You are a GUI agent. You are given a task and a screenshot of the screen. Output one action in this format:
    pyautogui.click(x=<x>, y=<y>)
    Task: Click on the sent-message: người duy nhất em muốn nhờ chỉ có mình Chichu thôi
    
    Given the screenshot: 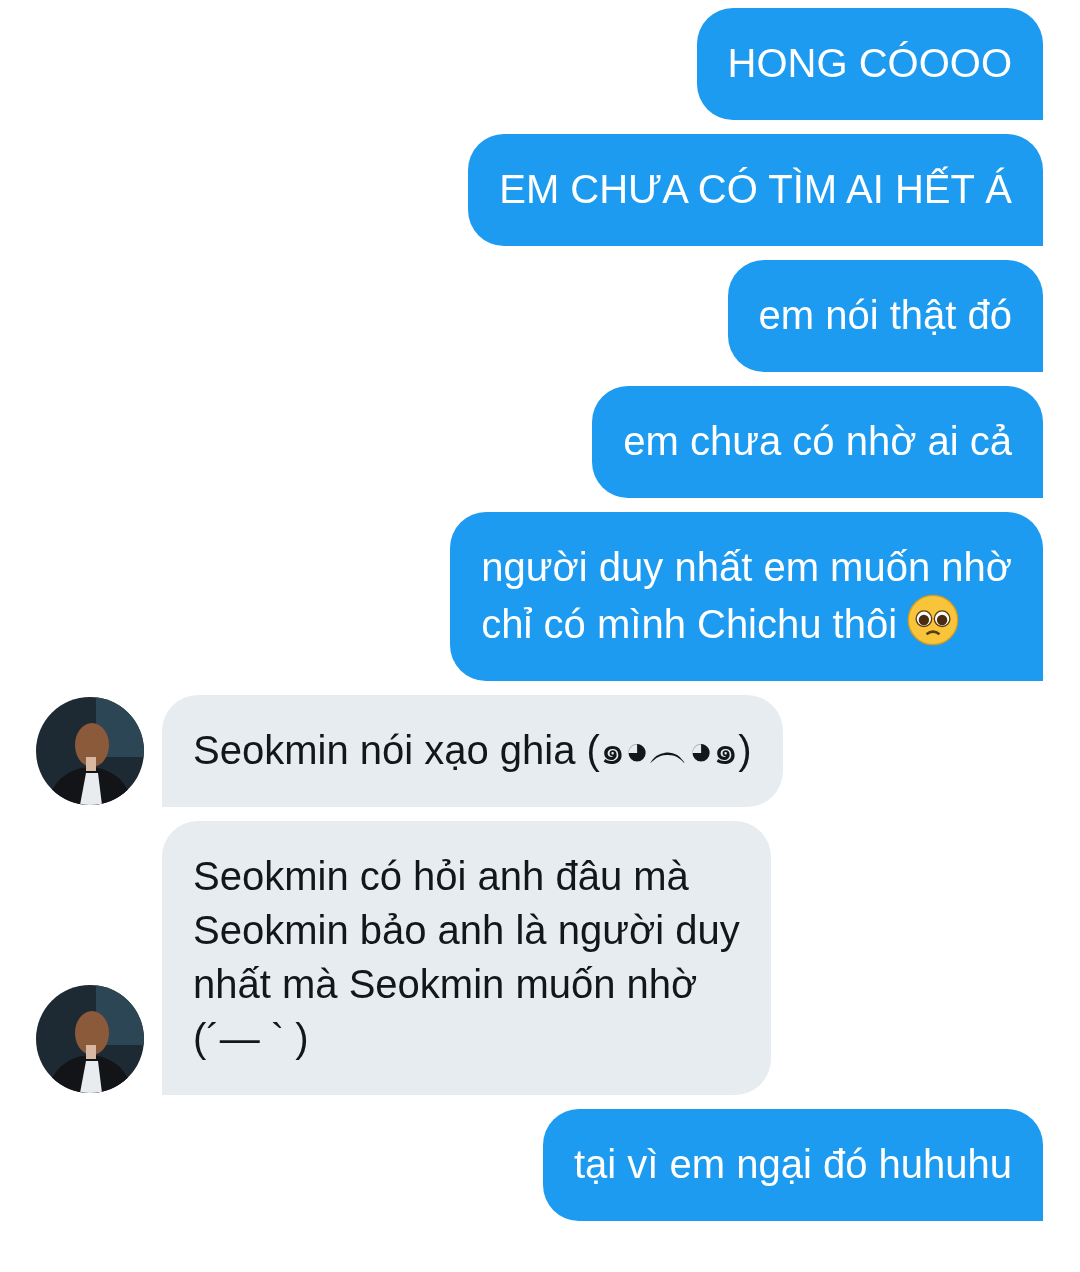 What is the action you would take?
    pyautogui.click(x=746, y=596)
    